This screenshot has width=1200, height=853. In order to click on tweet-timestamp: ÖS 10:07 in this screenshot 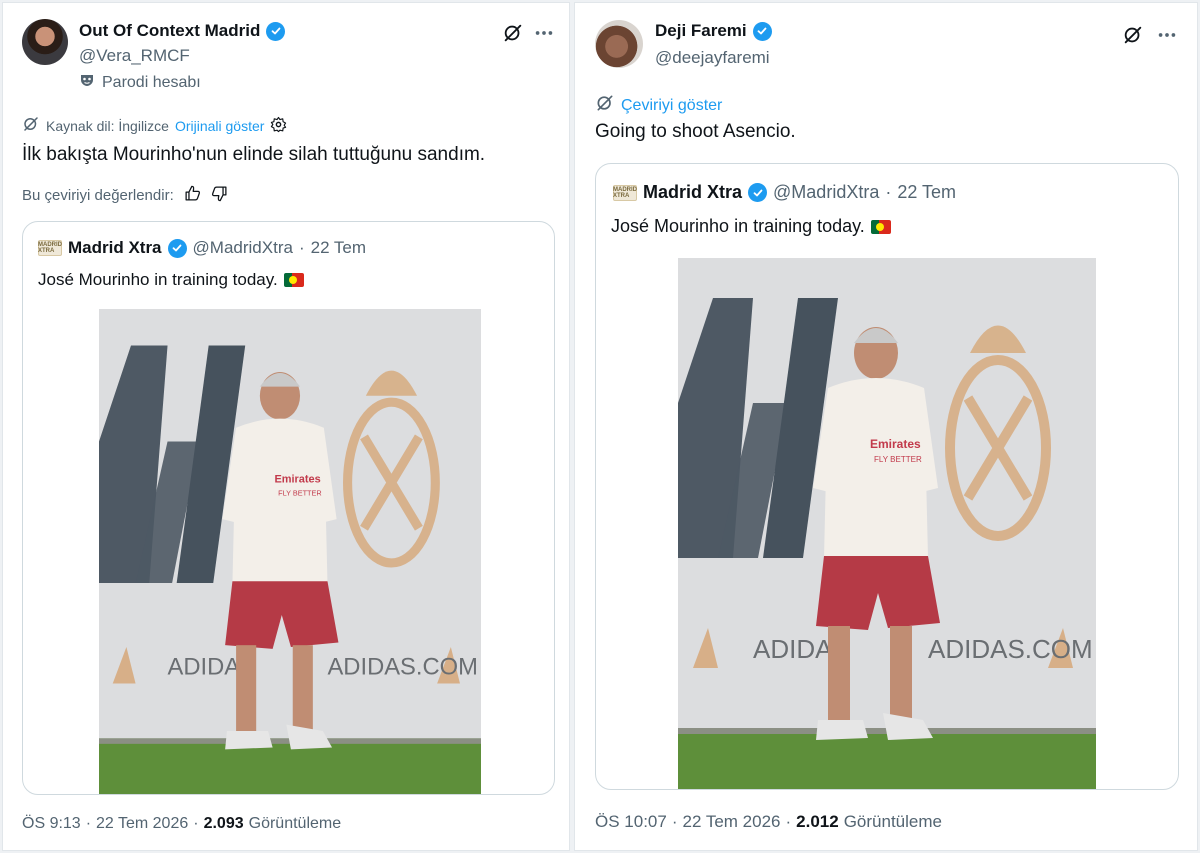, I will do `click(631, 822)`.